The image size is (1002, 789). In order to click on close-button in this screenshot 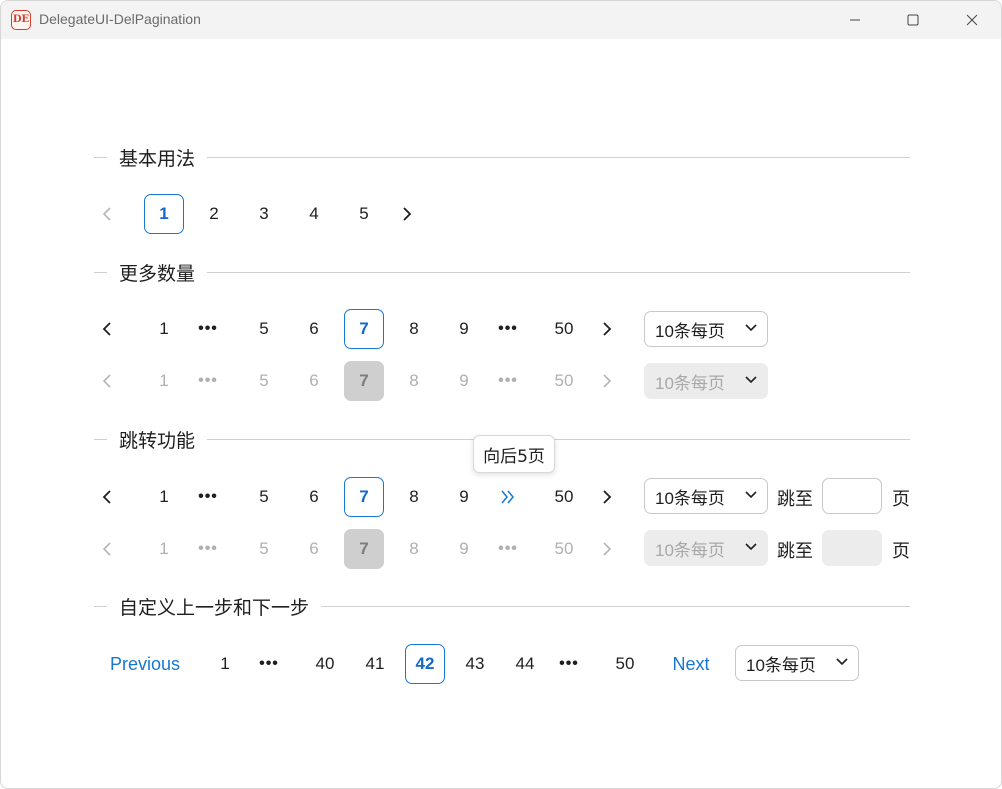, I will do `click(972, 20)`.